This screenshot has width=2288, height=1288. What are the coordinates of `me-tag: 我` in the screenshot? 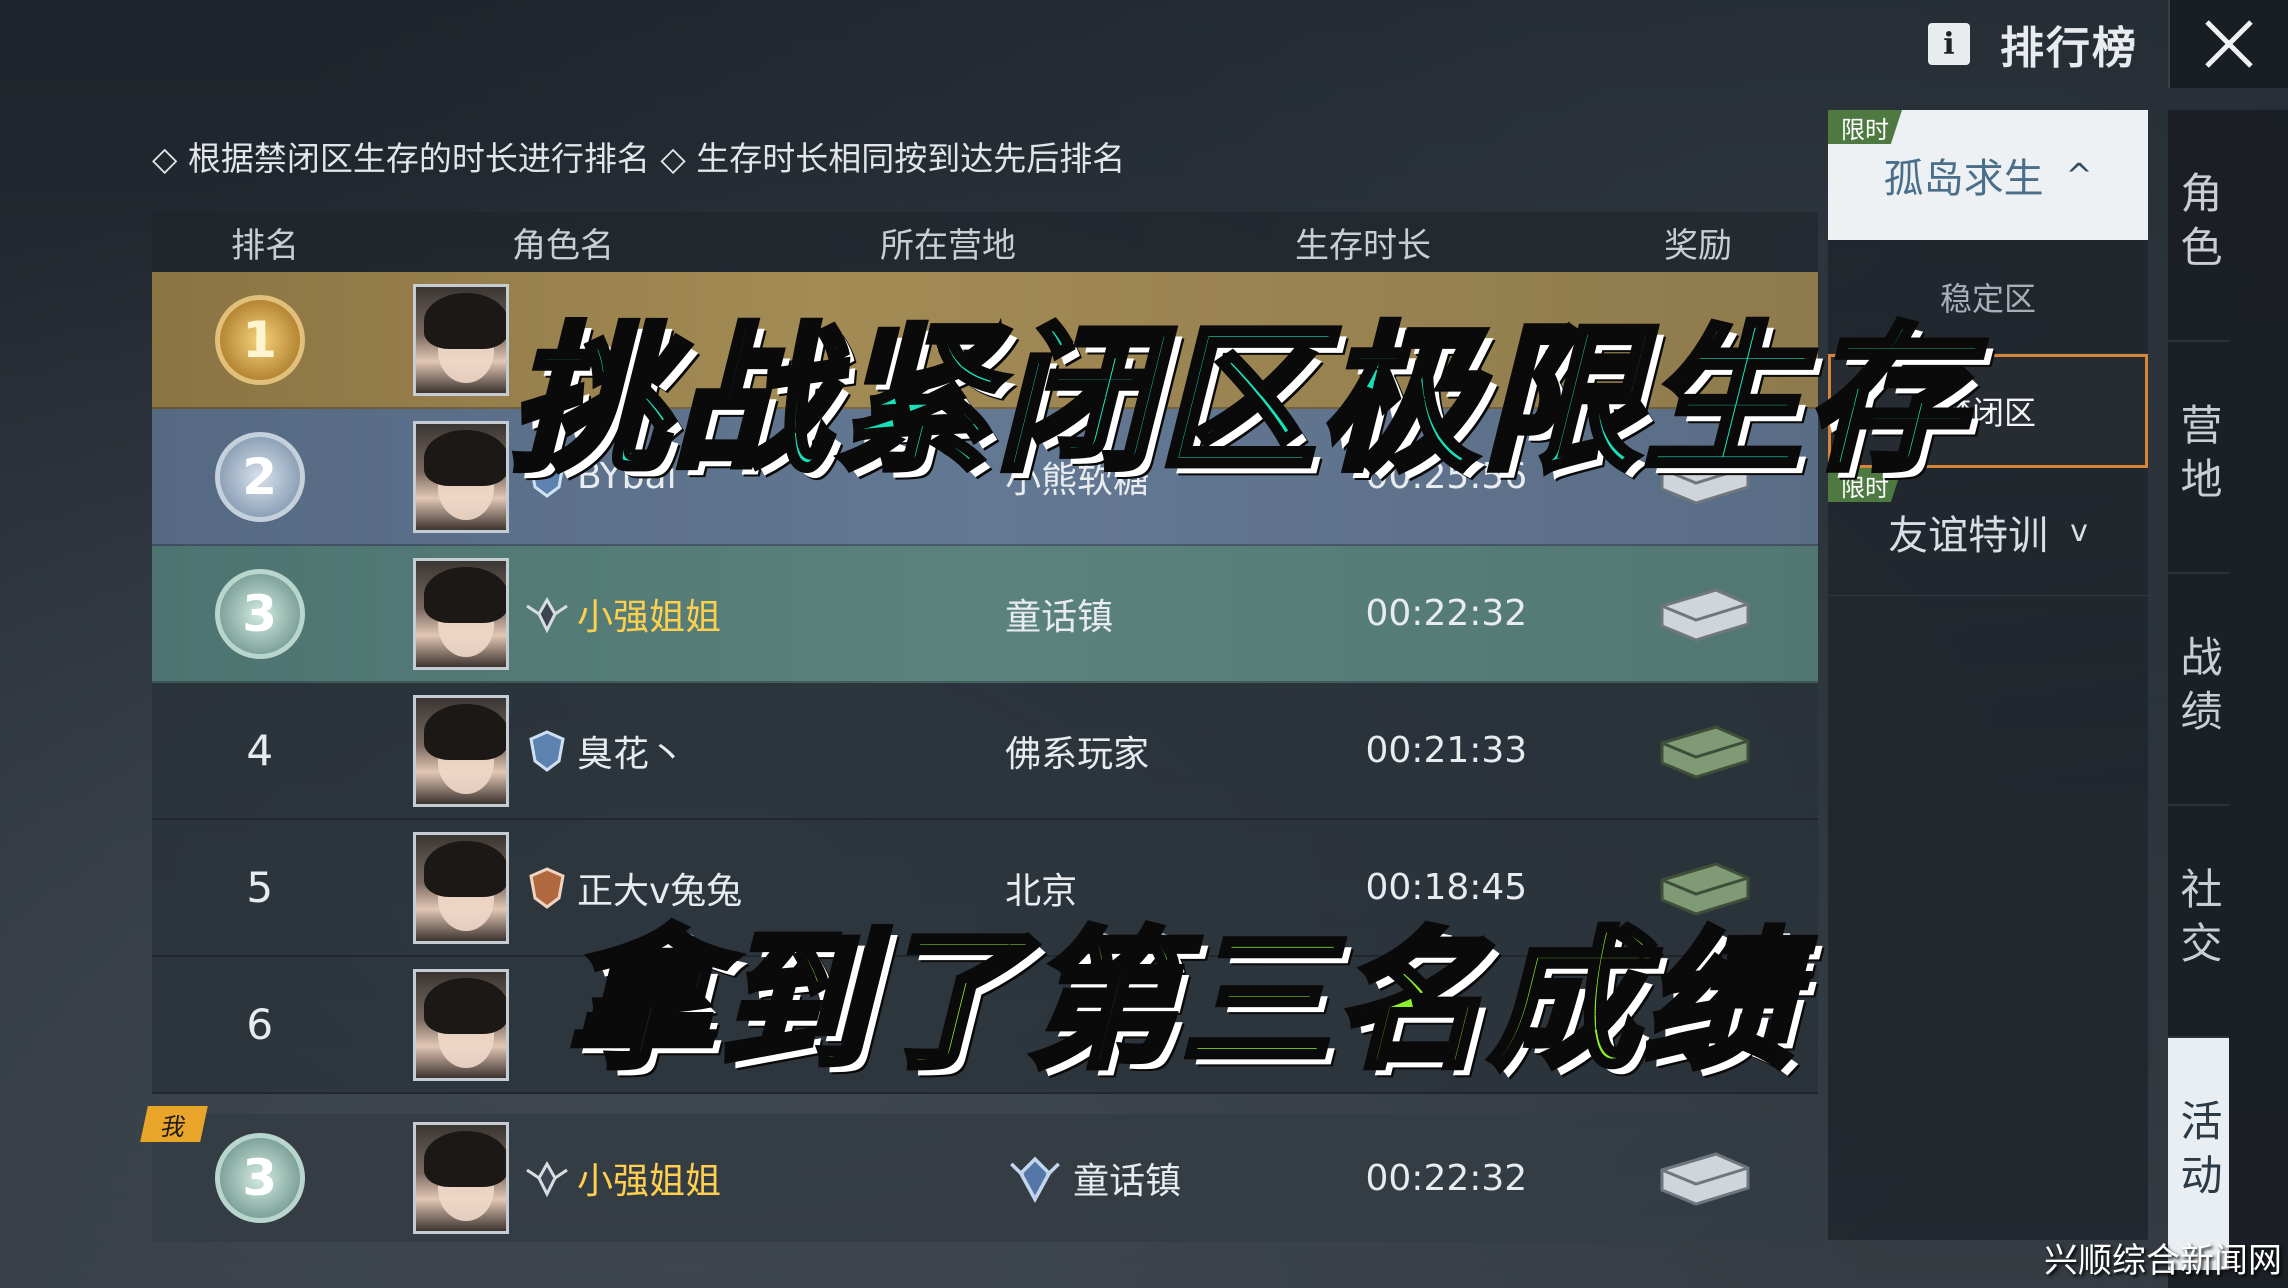 It's located at (174, 1124).